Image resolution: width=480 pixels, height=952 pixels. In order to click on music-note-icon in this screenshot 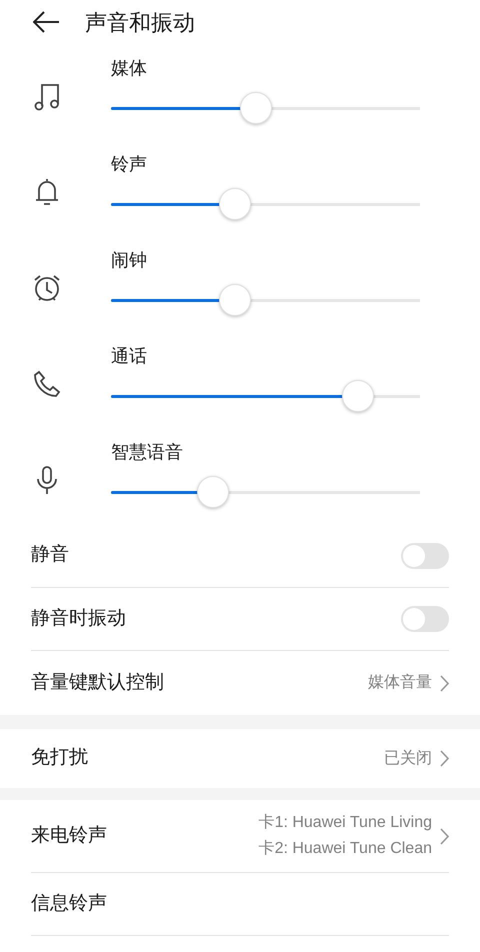, I will do `click(47, 96)`.